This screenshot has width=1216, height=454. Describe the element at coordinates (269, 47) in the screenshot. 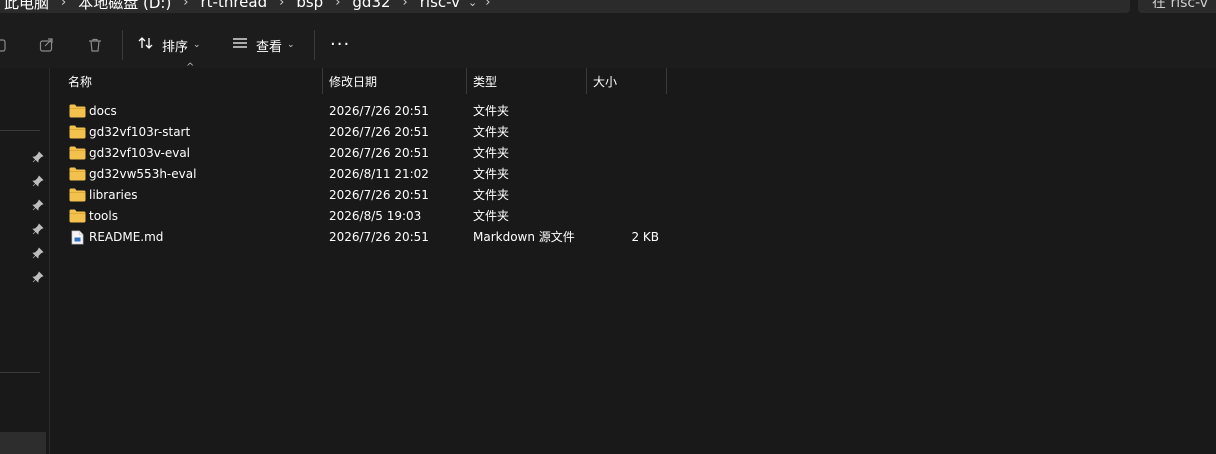

I see `view-label: 查看` at that location.